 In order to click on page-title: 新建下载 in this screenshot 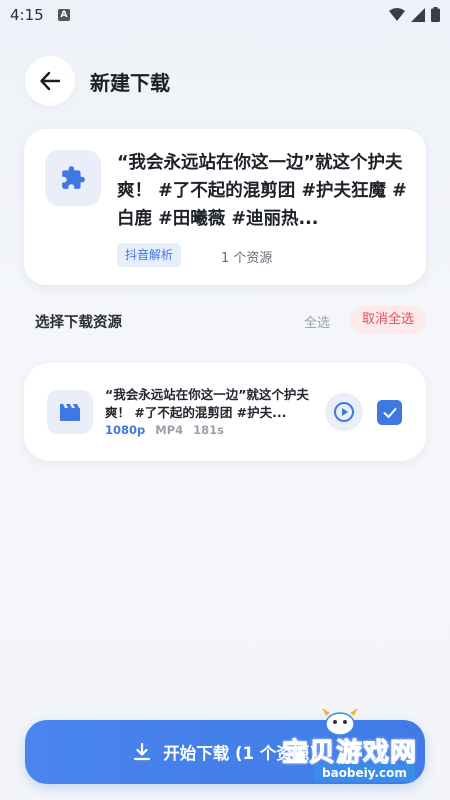, I will do `click(130, 83)`.